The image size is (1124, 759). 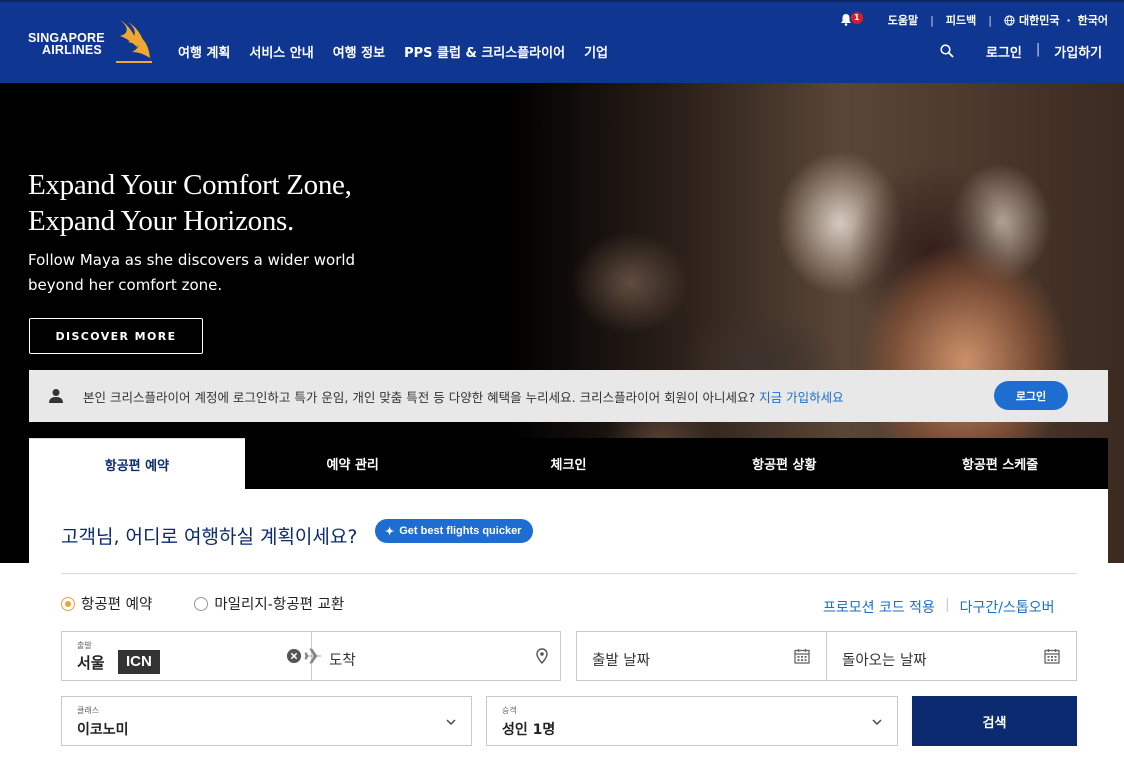 What do you see at coordinates (903, 20) in the screenshot?
I see `help-link: 도움말` at bounding box center [903, 20].